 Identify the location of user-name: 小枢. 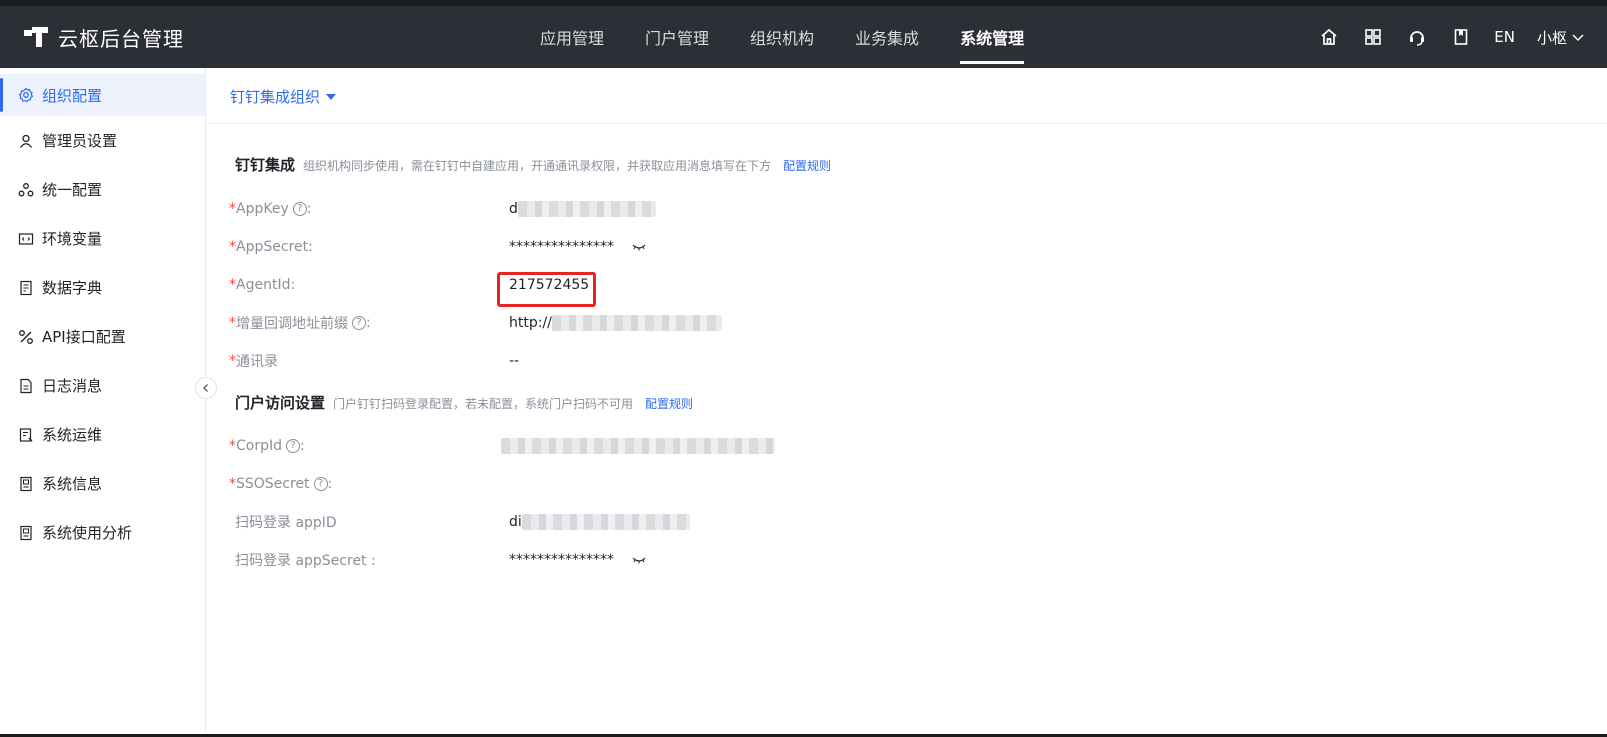
(1551, 37).